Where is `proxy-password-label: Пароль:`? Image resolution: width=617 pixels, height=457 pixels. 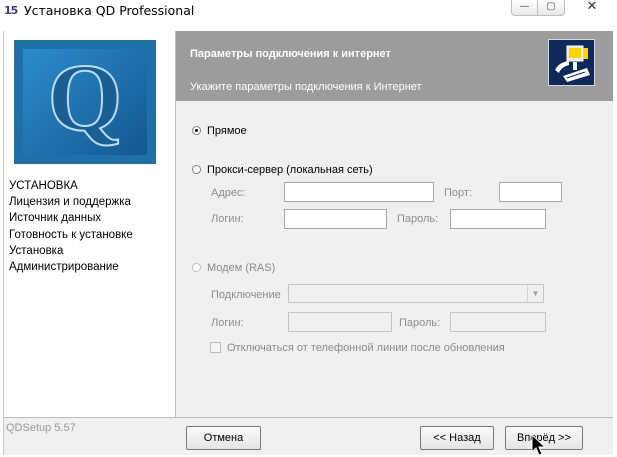 proxy-password-label: Пароль: is located at coordinates (418, 219).